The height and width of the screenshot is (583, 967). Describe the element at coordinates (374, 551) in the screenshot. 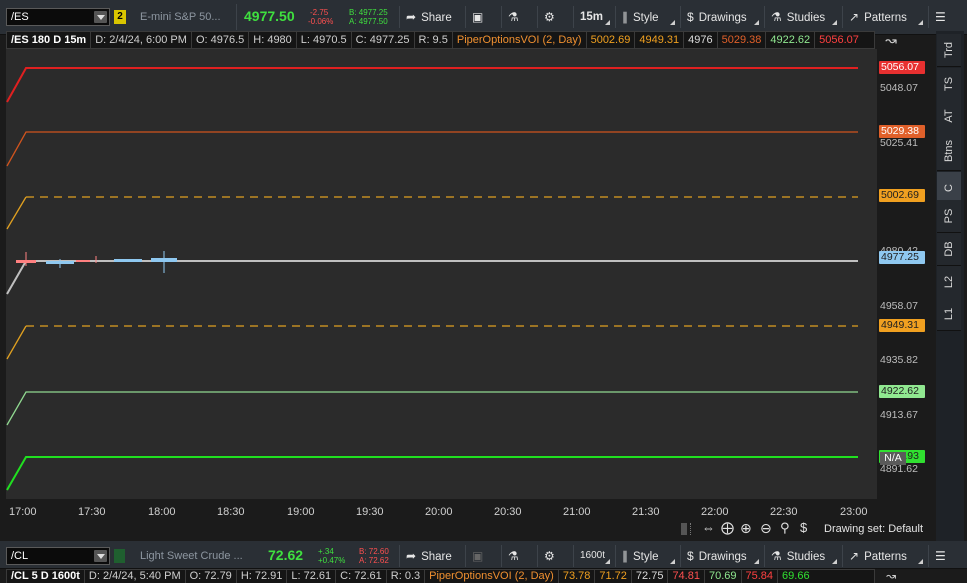

I see `bid-price: B: 72.60` at that location.